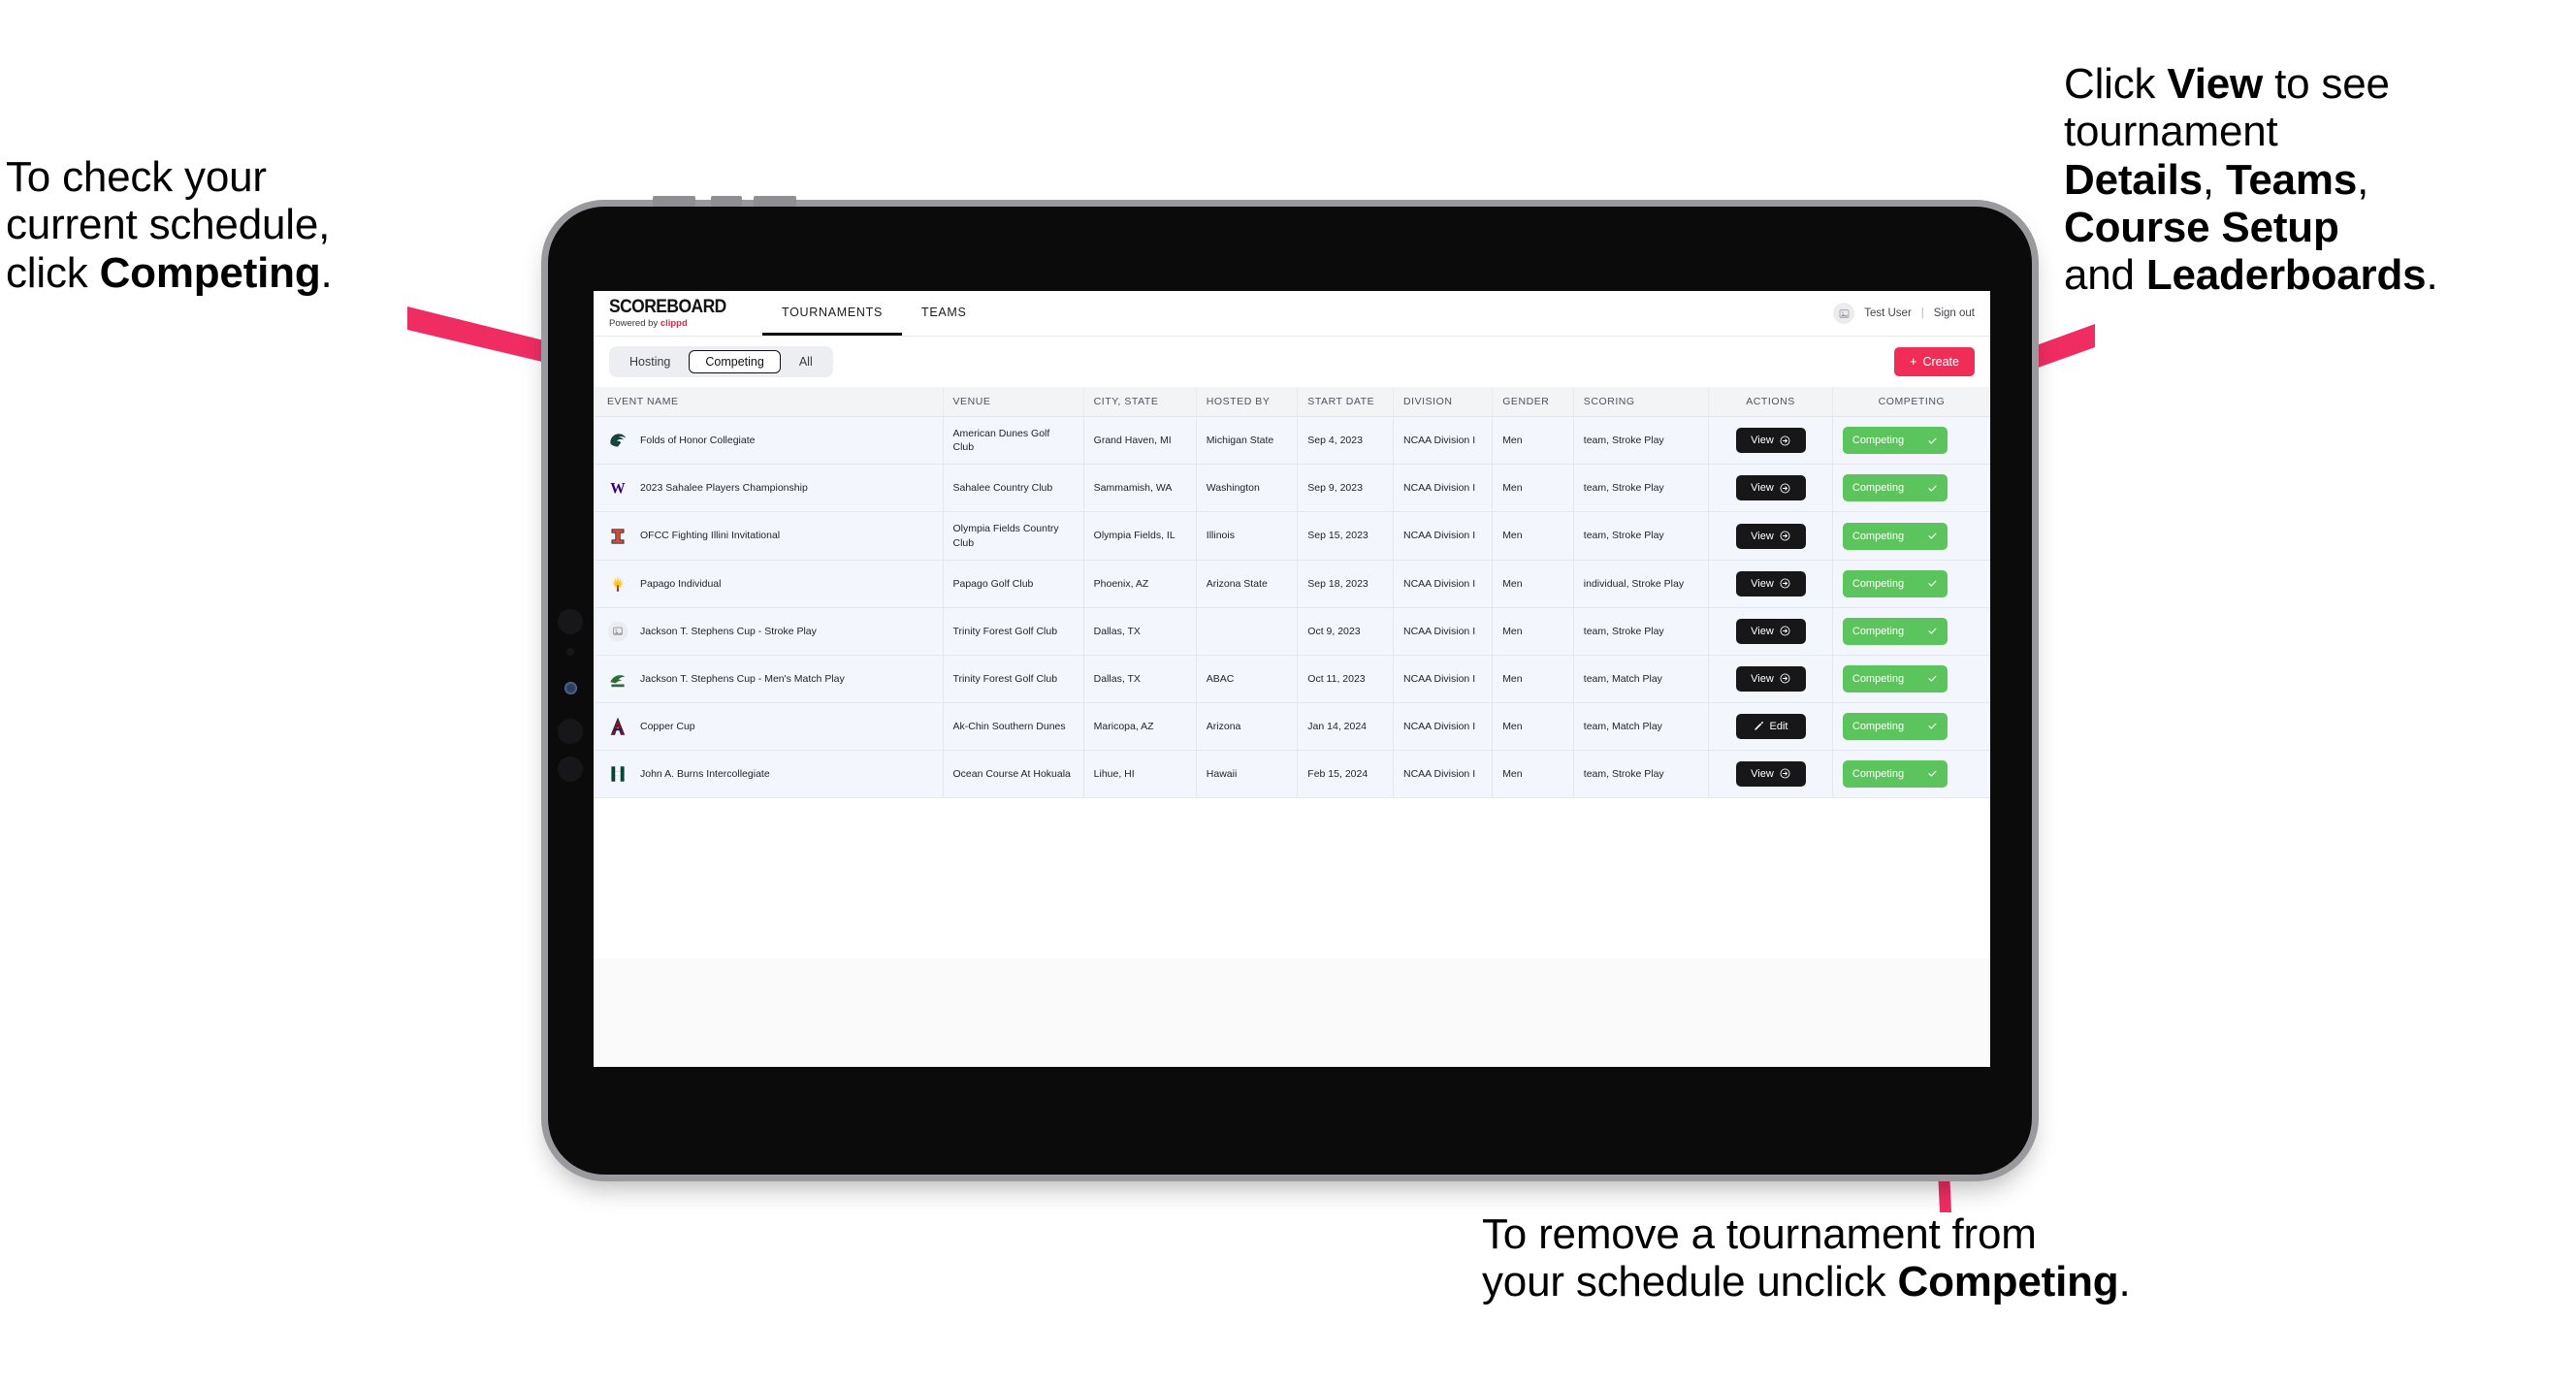 Image resolution: width=2576 pixels, height=1386 pixels. What do you see at coordinates (769, 402) in the screenshot?
I see `col-event-name: EVENT NAME` at bounding box center [769, 402].